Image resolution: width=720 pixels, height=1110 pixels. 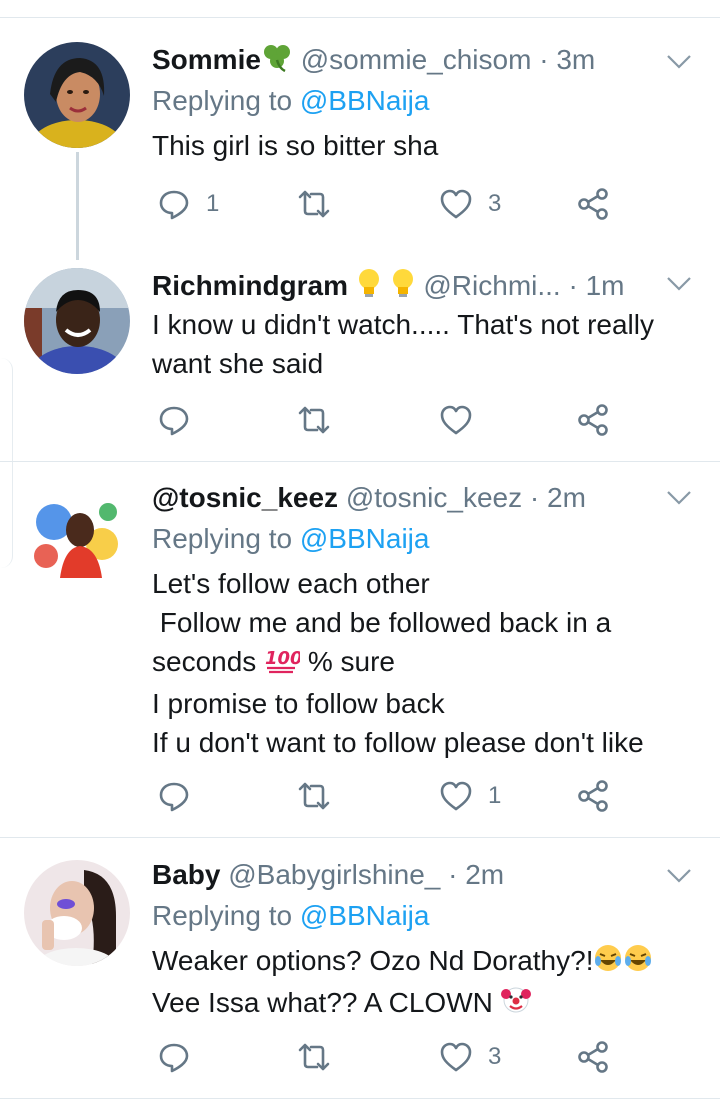 I want to click on action-bar: 1, so click(x=392, y=796).